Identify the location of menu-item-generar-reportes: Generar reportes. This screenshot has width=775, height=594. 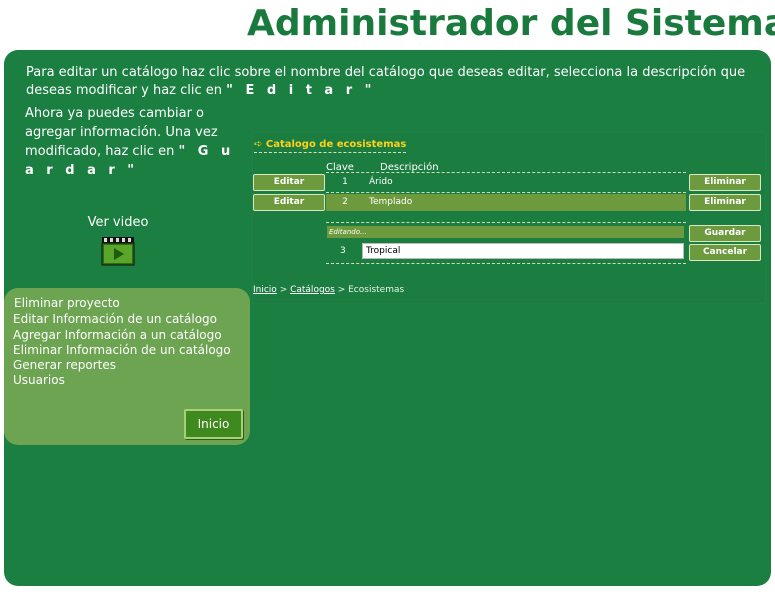
(64, 365).